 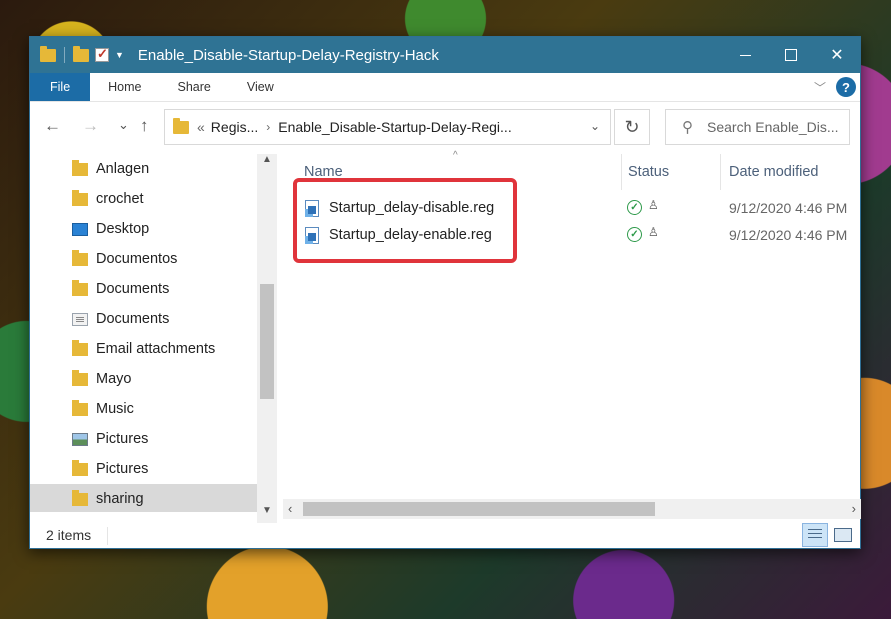 I want to click on sidebar-item-documentos: Documentos, so click(x=143, y=259).